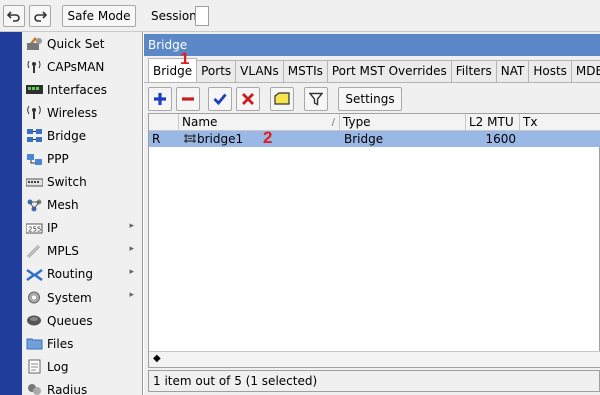 Image resolution: width=600 pixels, height=395 pixels. I want to click on redo-icon, so click(40, 16).